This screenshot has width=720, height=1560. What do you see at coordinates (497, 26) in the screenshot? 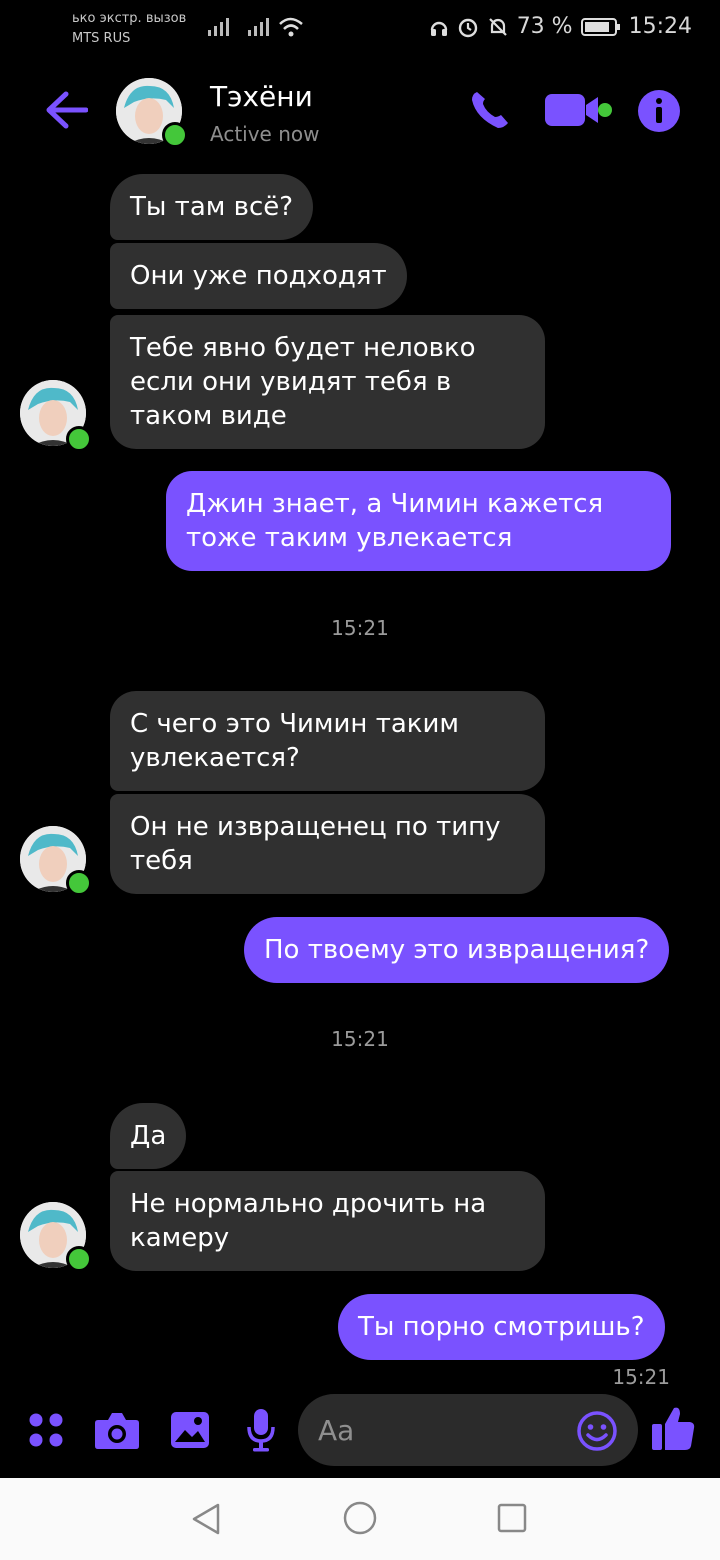
I see `mute-bell-icon` at bounding box center [497, 26].